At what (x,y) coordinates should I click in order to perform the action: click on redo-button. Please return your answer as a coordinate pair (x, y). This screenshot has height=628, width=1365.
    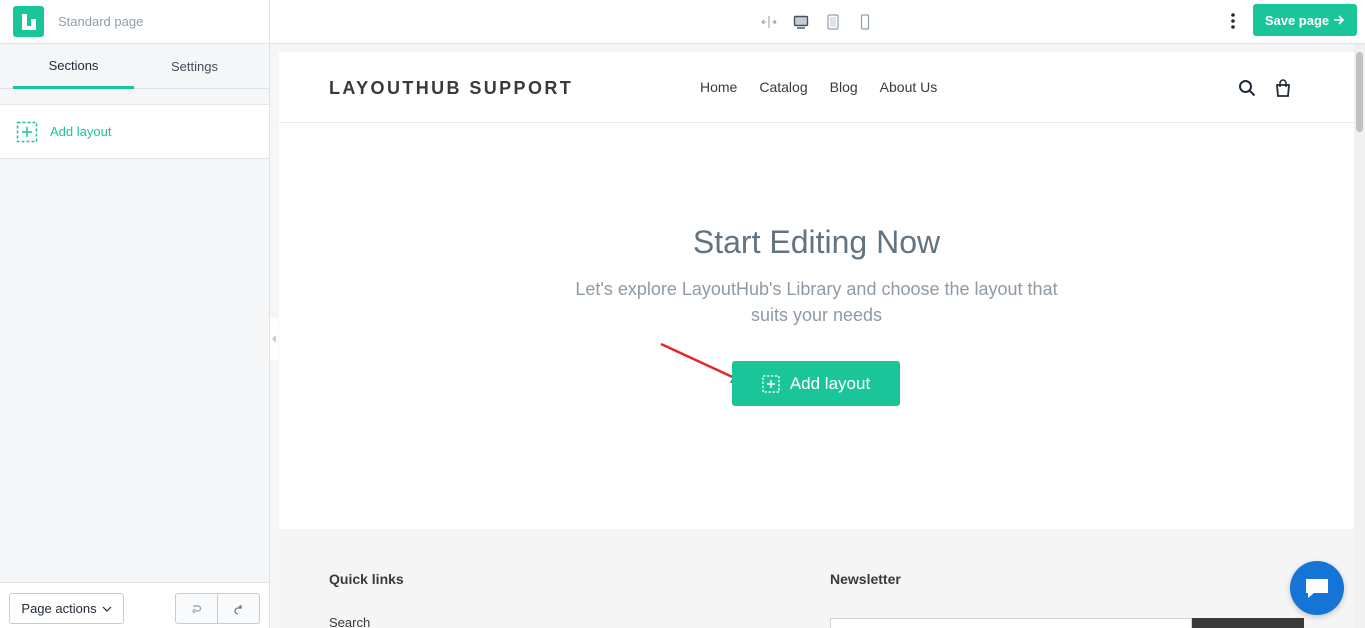
    Looking at the image, I should click on (238, 608).